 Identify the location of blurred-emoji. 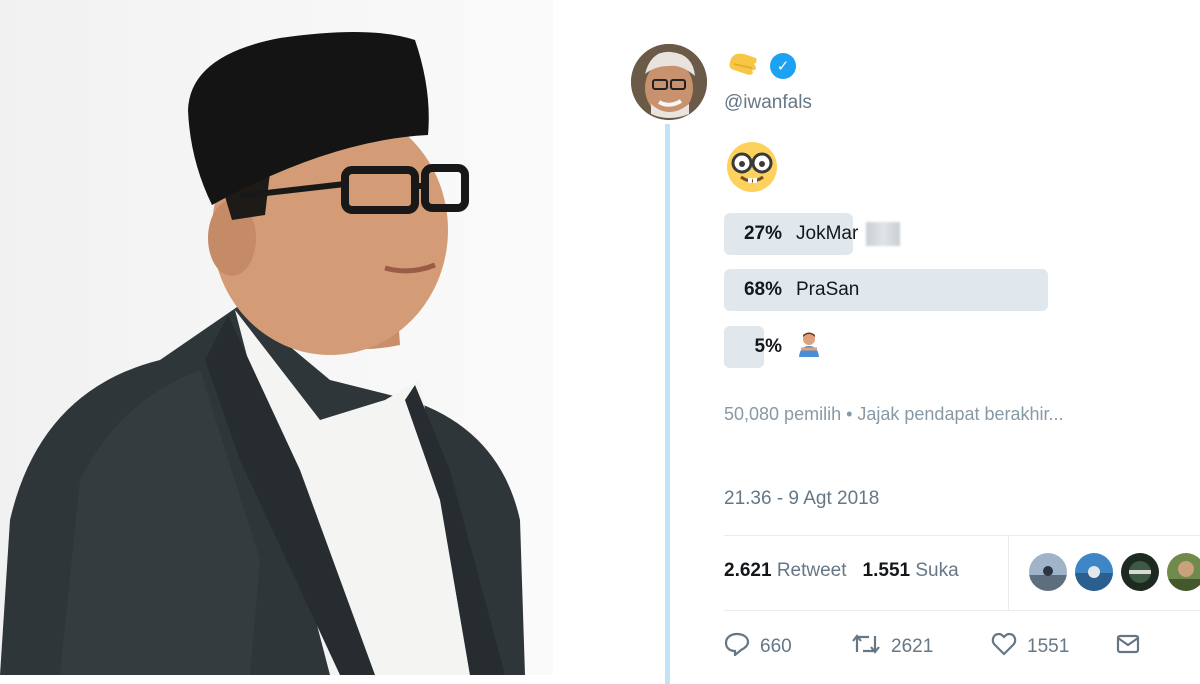
(883, 234).